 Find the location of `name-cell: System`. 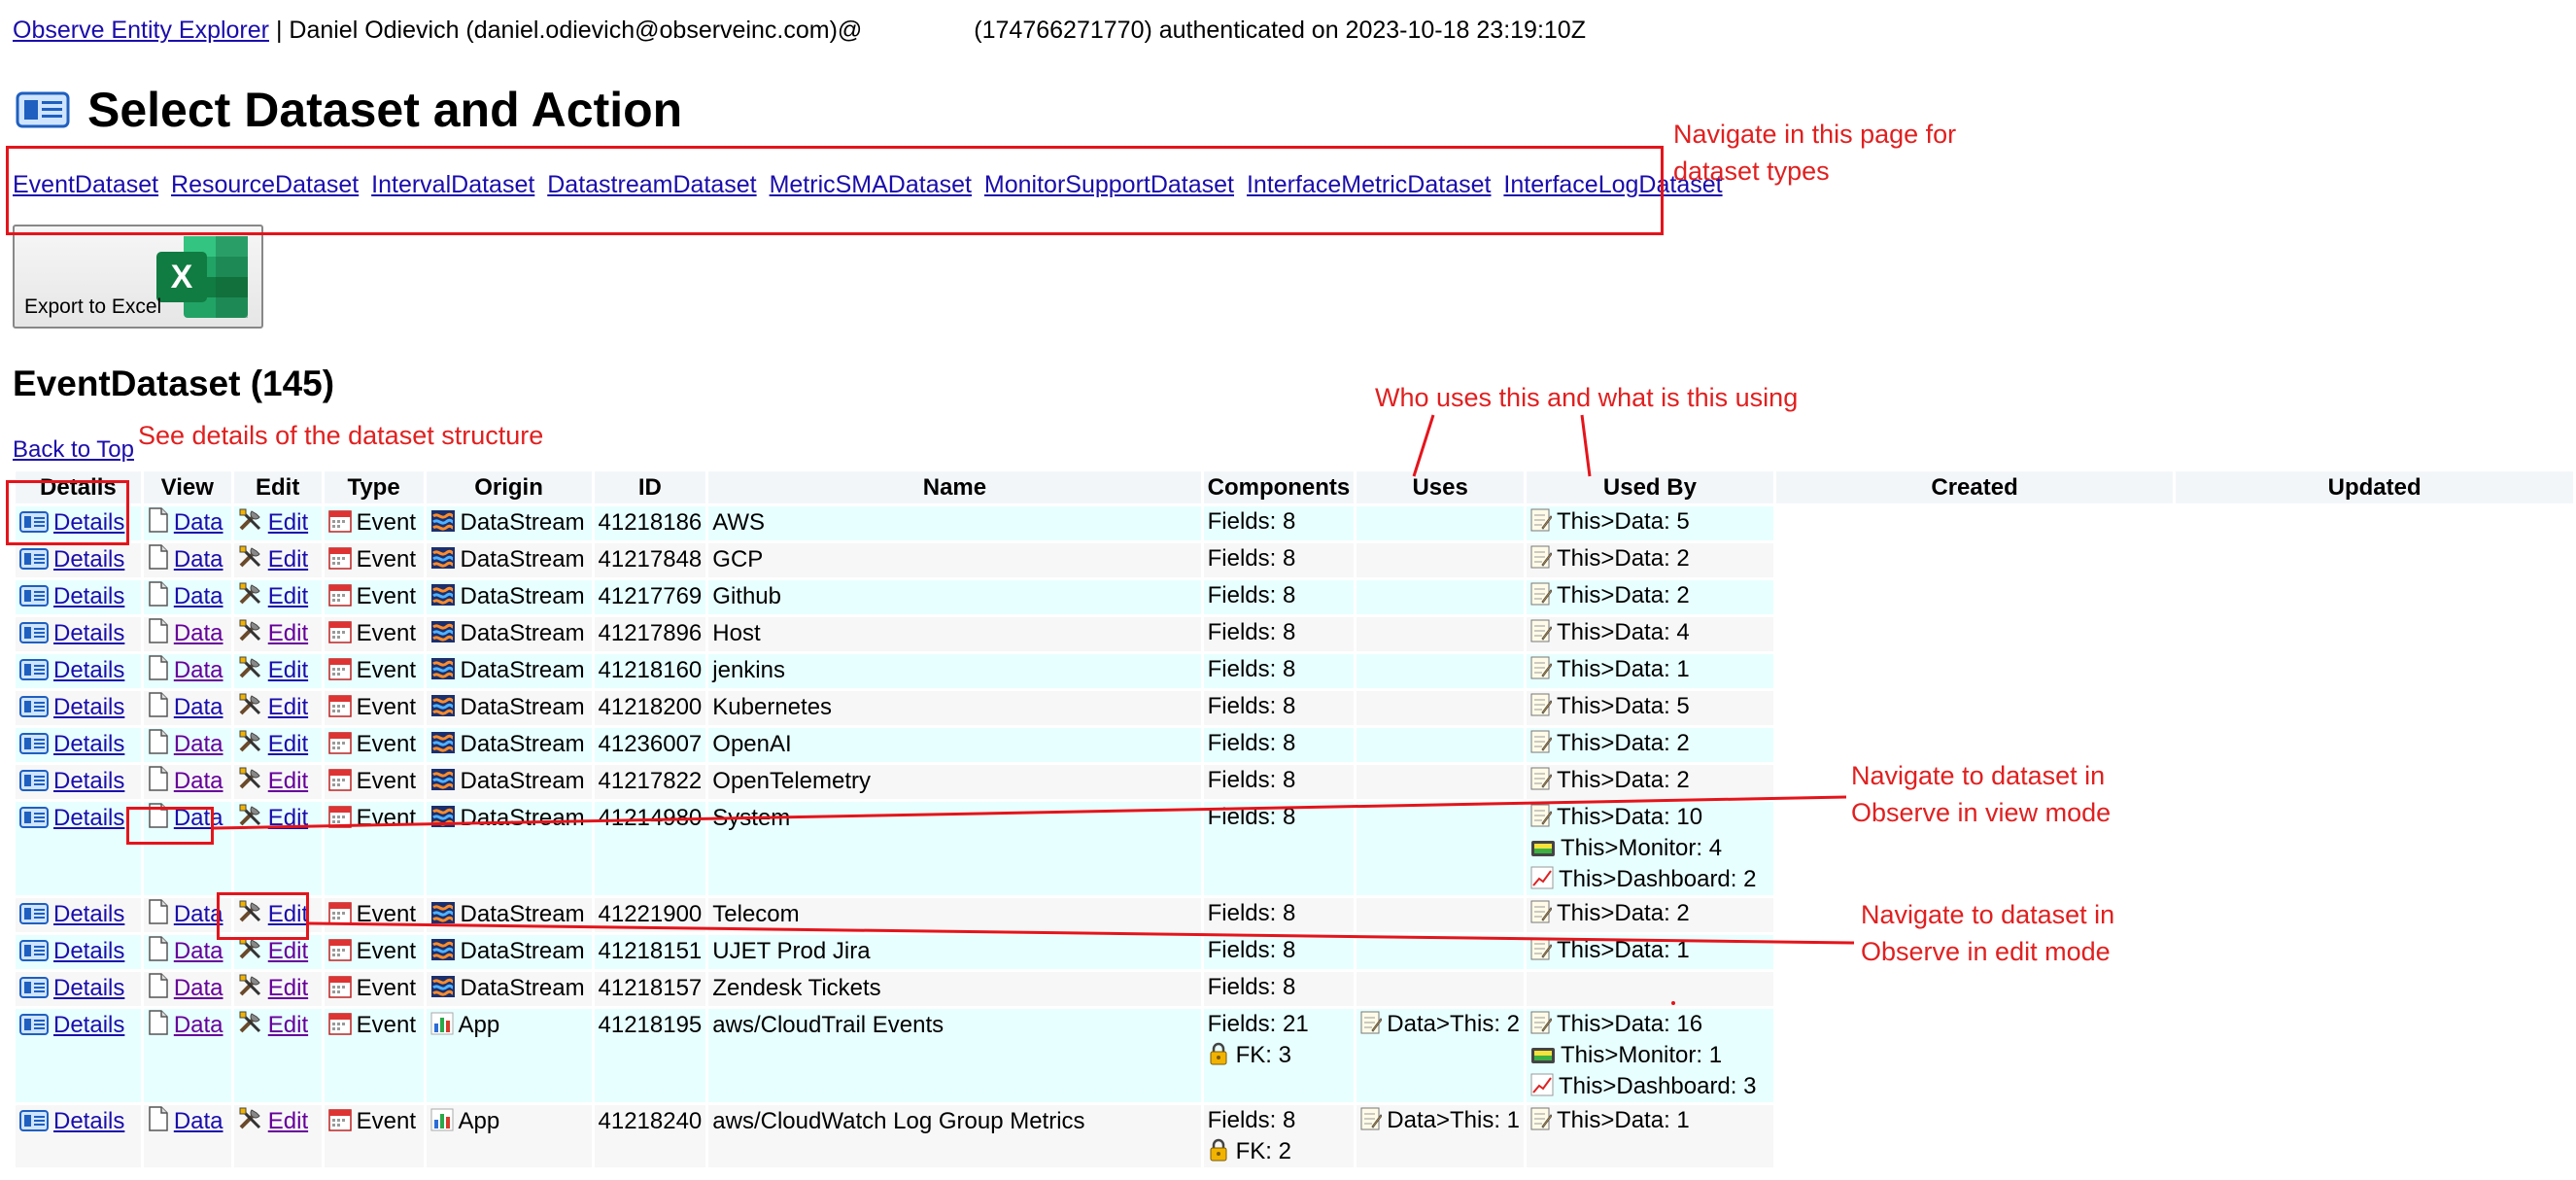

name-cell: System is located at coordinates (954, 849).